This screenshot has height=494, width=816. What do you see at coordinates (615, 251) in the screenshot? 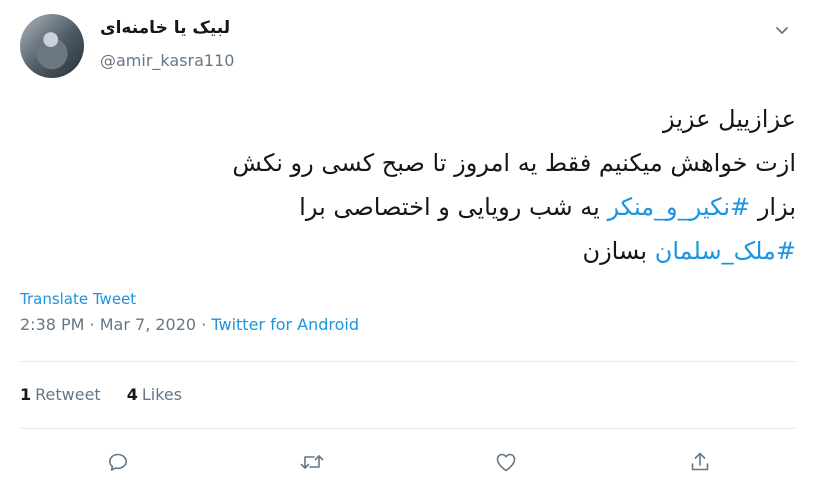
I see `tweet-line-4-end: بسازن` at bounding box center [615, 251].